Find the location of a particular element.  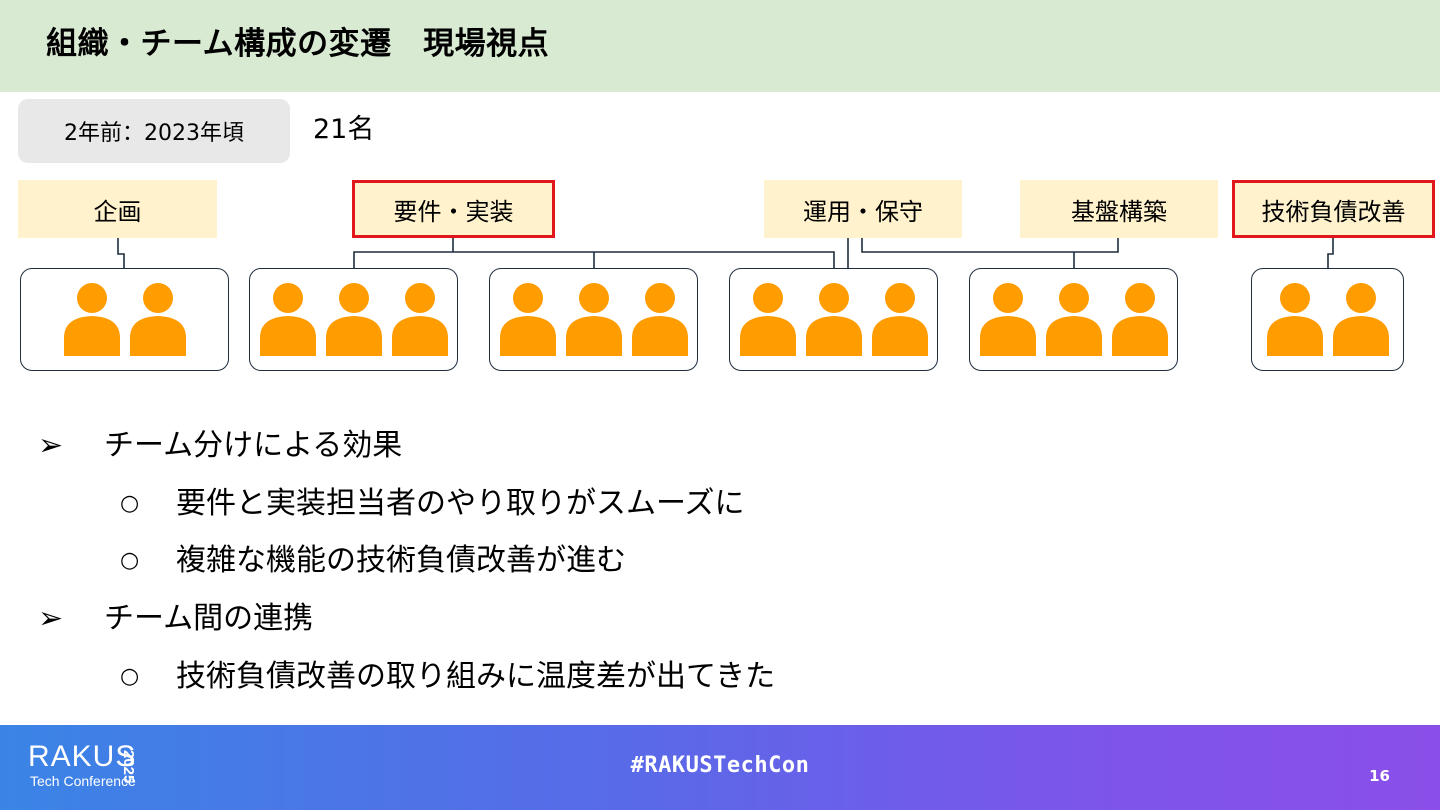

role-label-text: 技術負債改善 is located at coordinates (1333, 211).